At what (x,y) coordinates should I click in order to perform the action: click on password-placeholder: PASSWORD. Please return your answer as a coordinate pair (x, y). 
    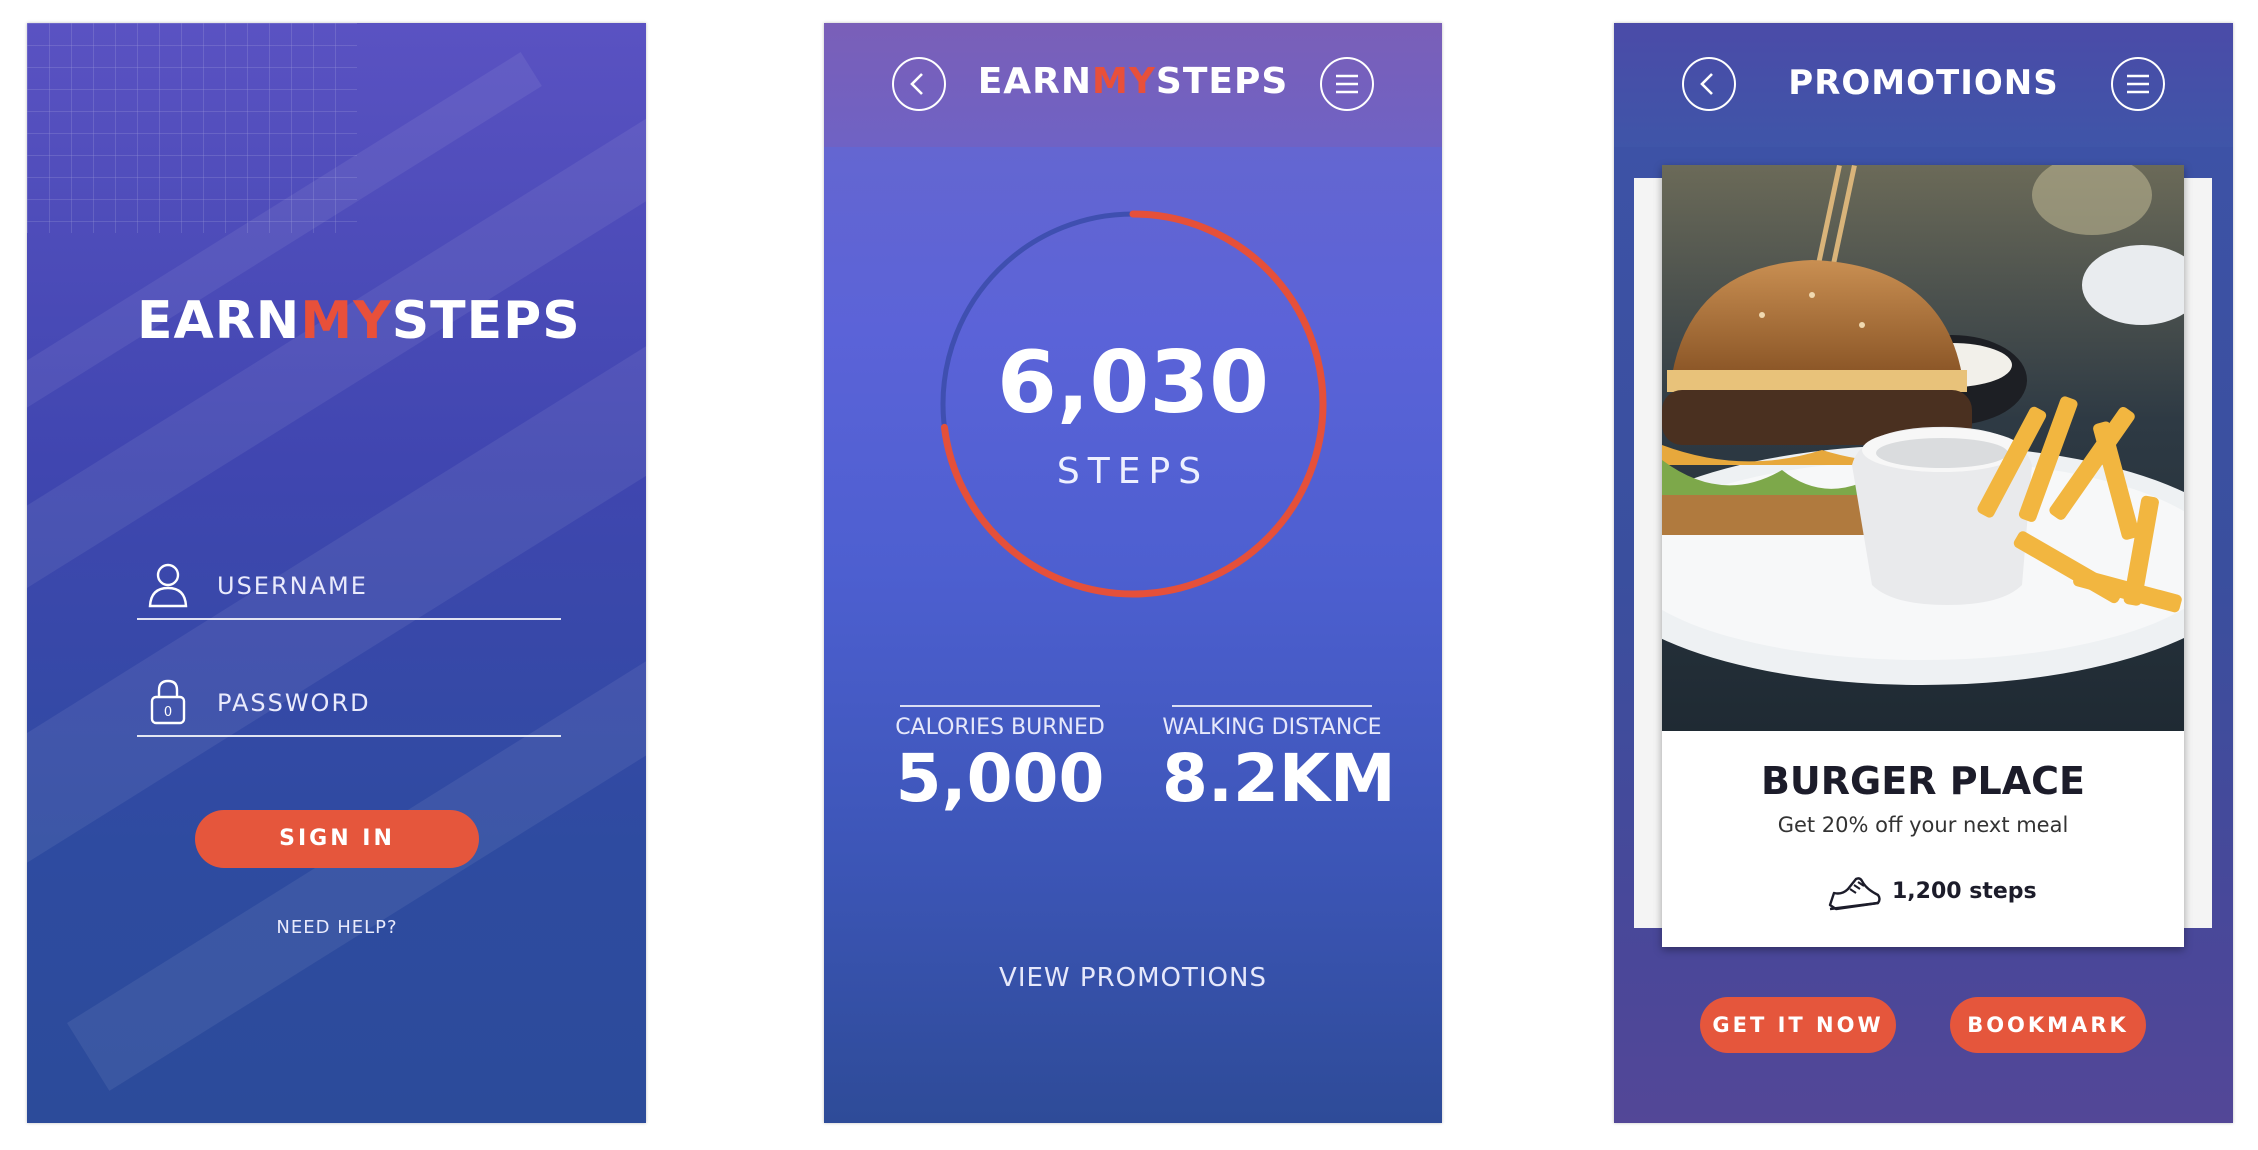
    Looking at the image, I should click on (294, 703).